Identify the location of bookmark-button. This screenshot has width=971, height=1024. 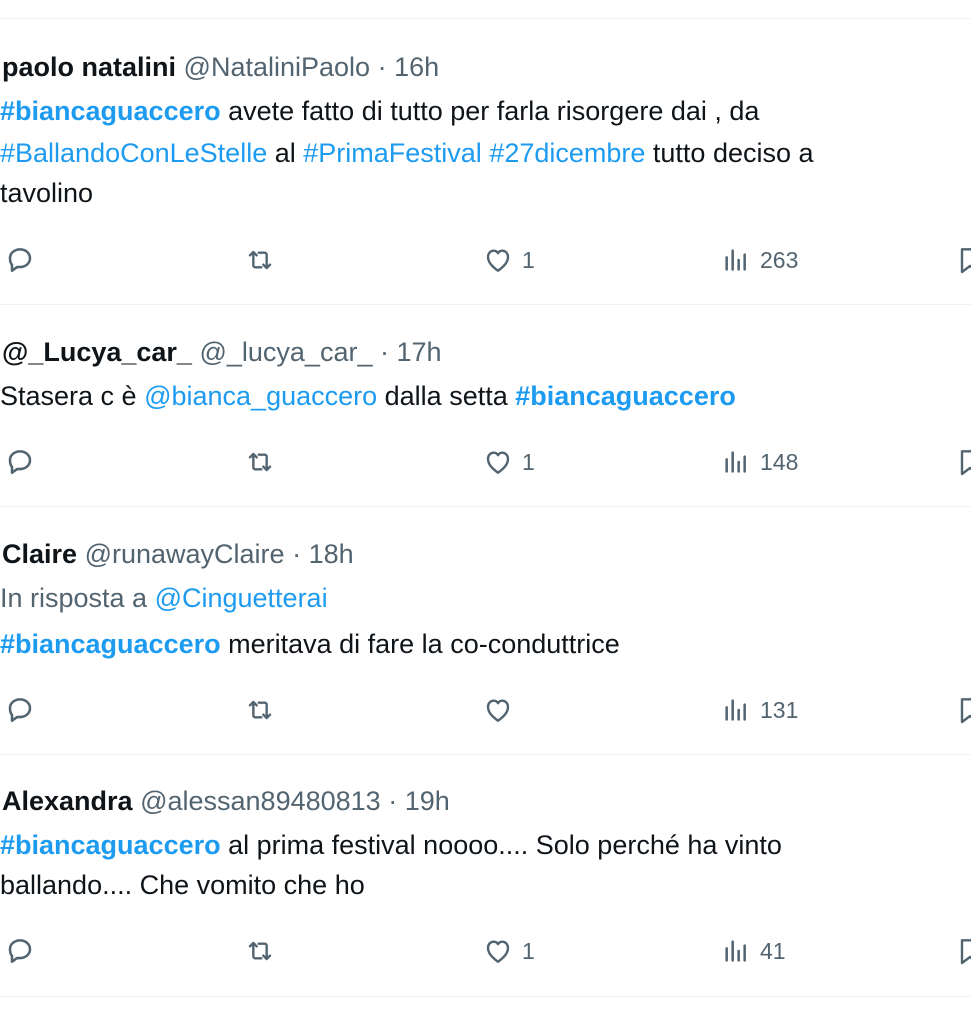
(964, 951).